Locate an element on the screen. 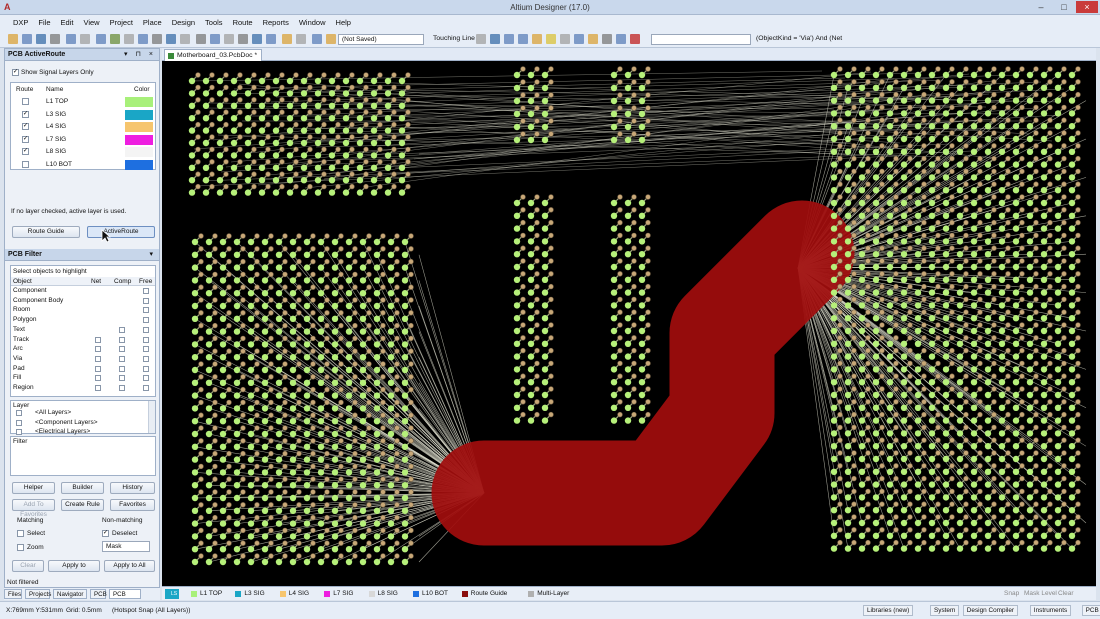 This screenshot has height=619, width=1100. query-expression: (ObjectKind = 'Via') And (Net is located at coordinates (799, 38).